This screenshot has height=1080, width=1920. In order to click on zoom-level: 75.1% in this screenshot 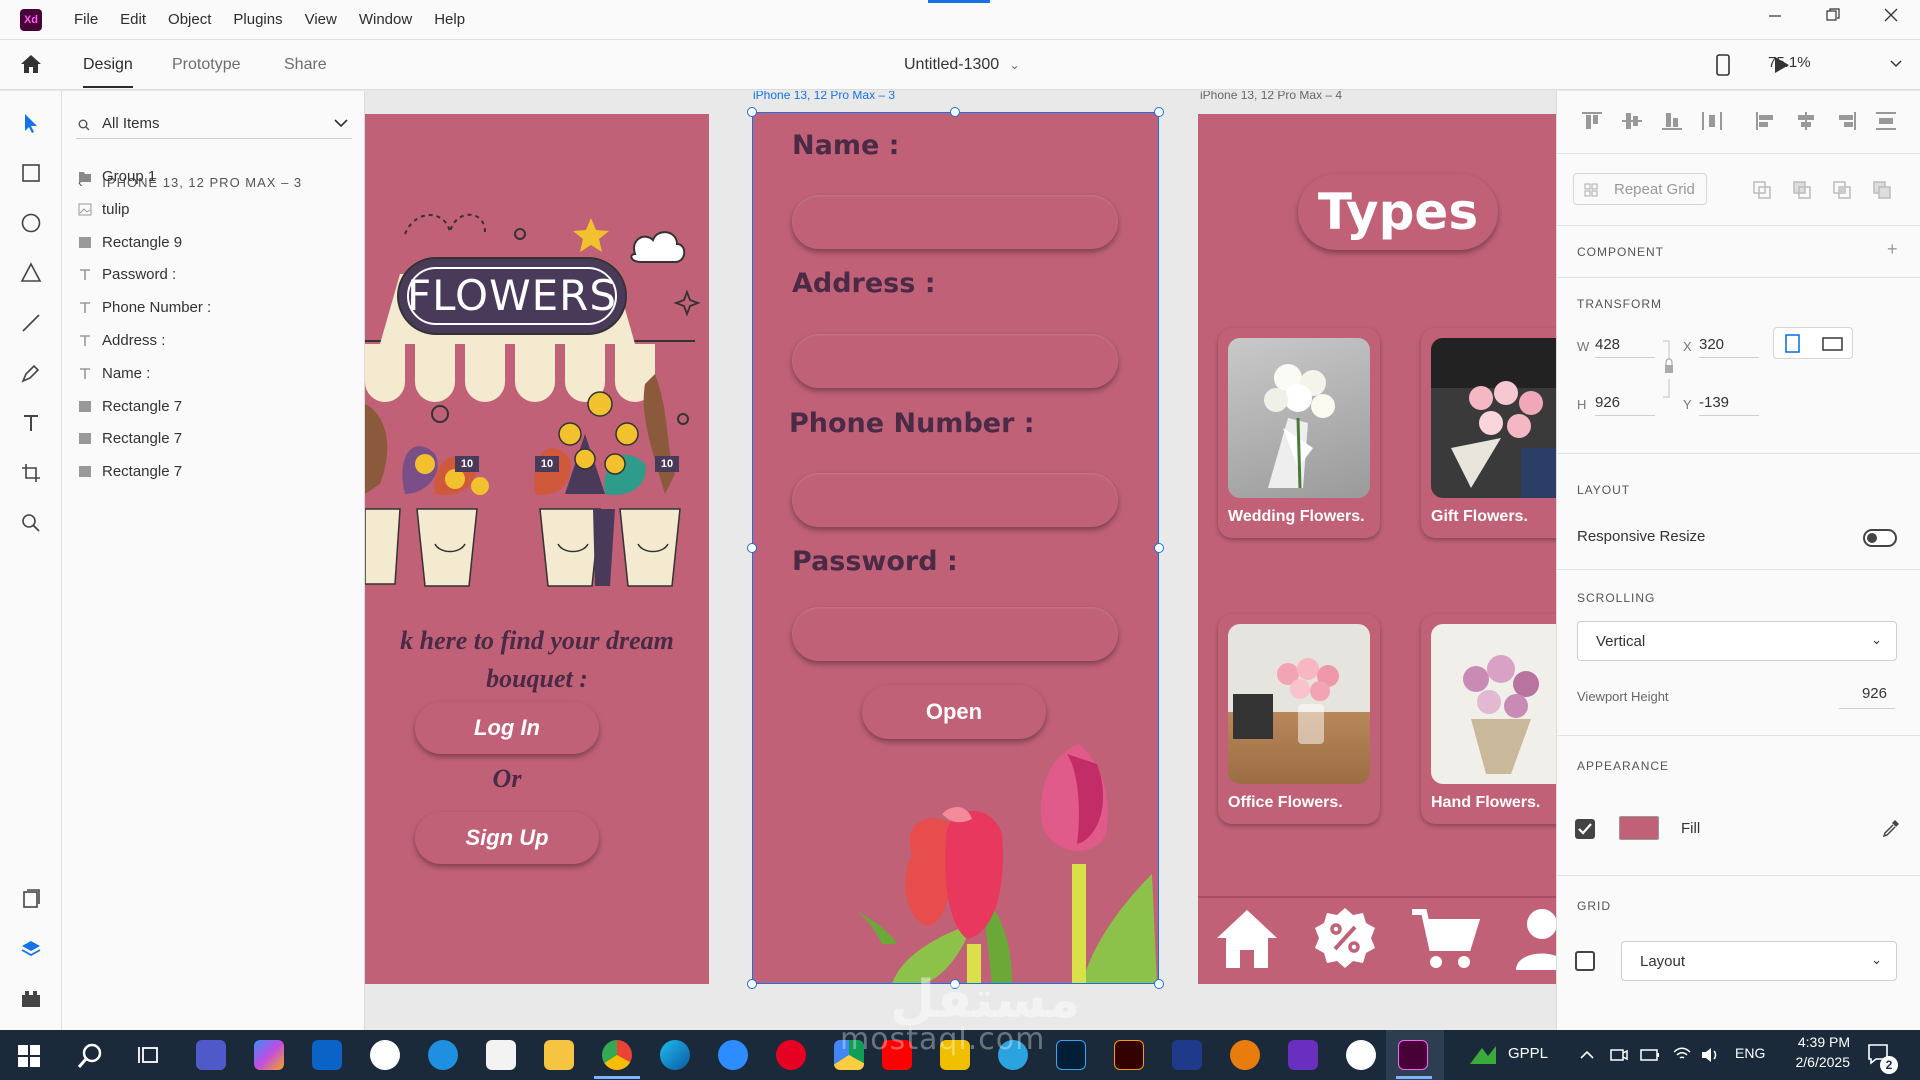, I will do `click(1789, 62)`.